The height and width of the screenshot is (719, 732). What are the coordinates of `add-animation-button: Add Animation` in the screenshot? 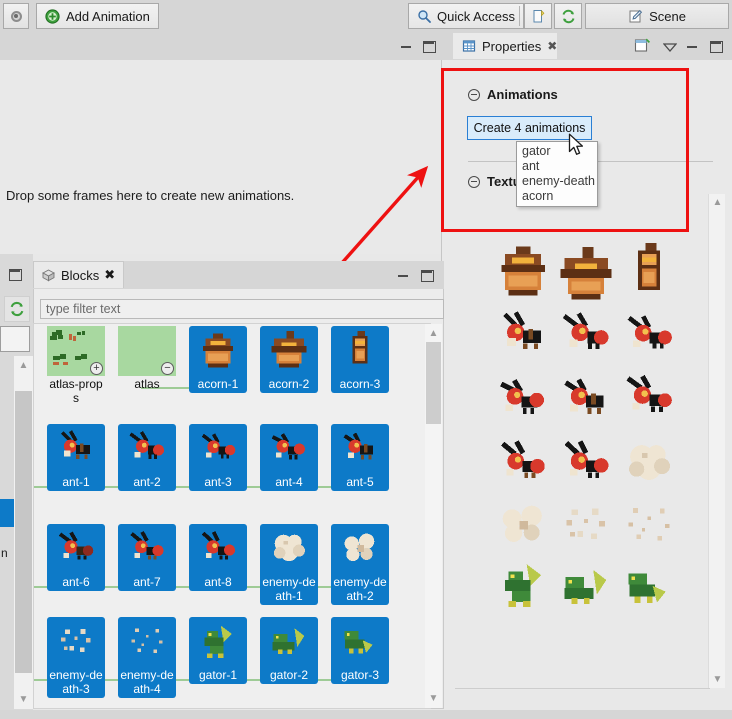 It's located at (97, 16).